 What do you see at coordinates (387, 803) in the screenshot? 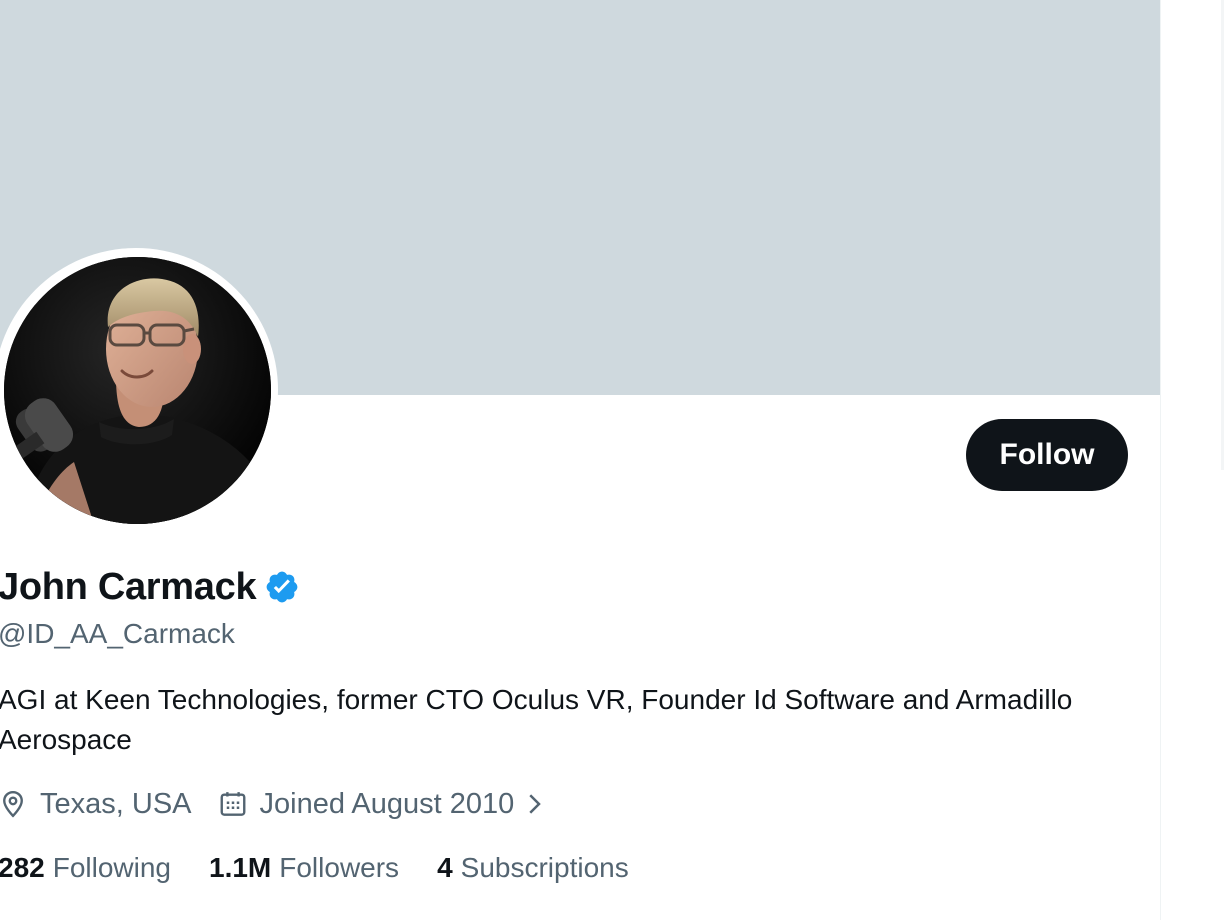
I see `joined-text: Joined August 2010` at bounding box center [387, 803].